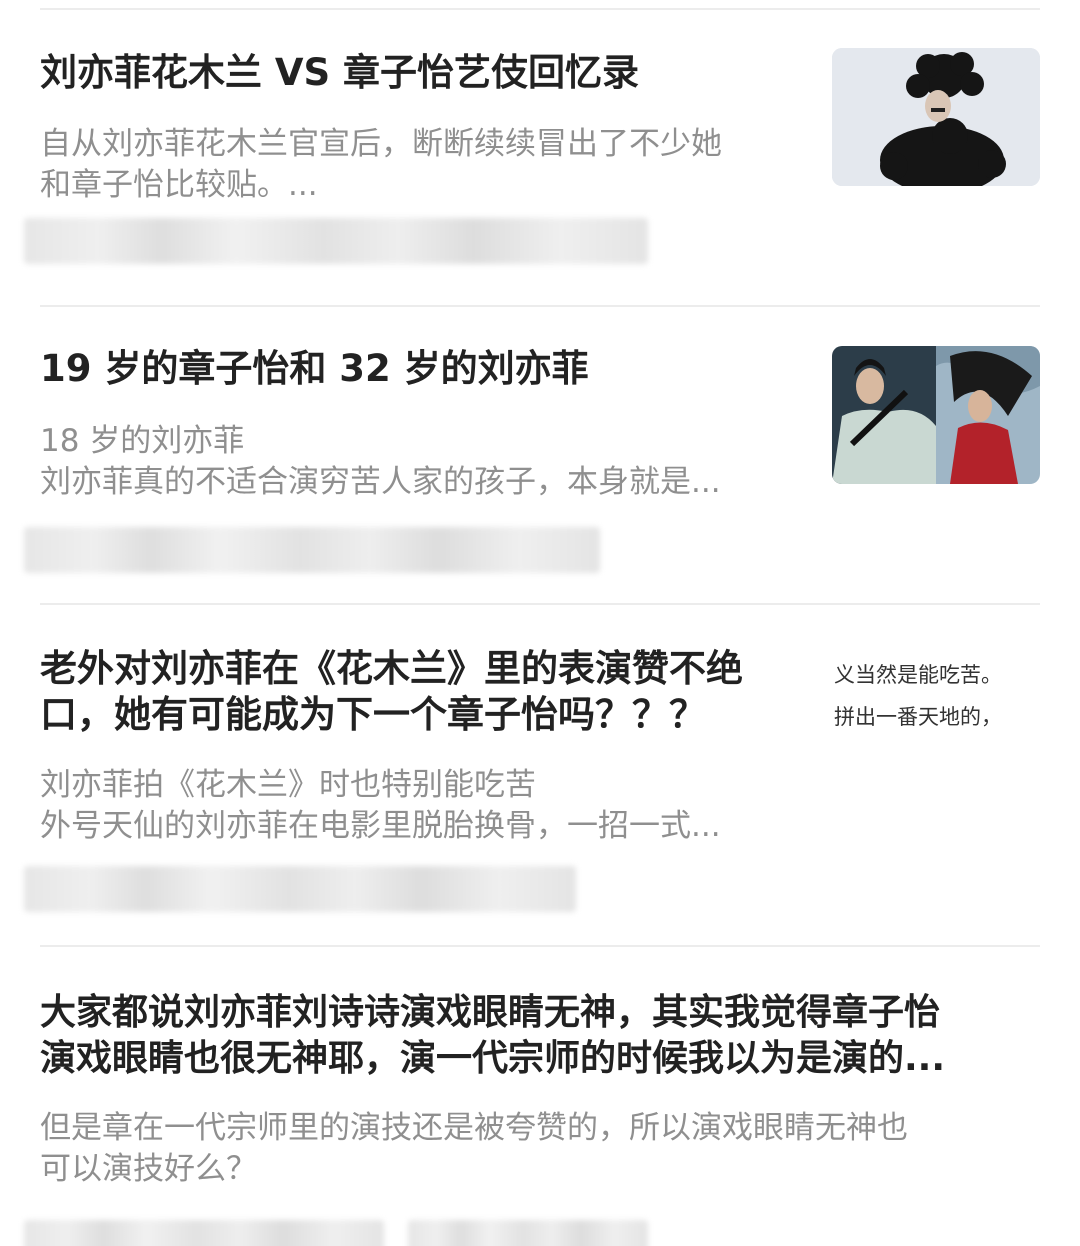  Describe the element at coordinates (391, 668) in the screenshot. I see `title-line: 老外对刘亦菲在《花木兰》里的表演赞不绝` at that location.